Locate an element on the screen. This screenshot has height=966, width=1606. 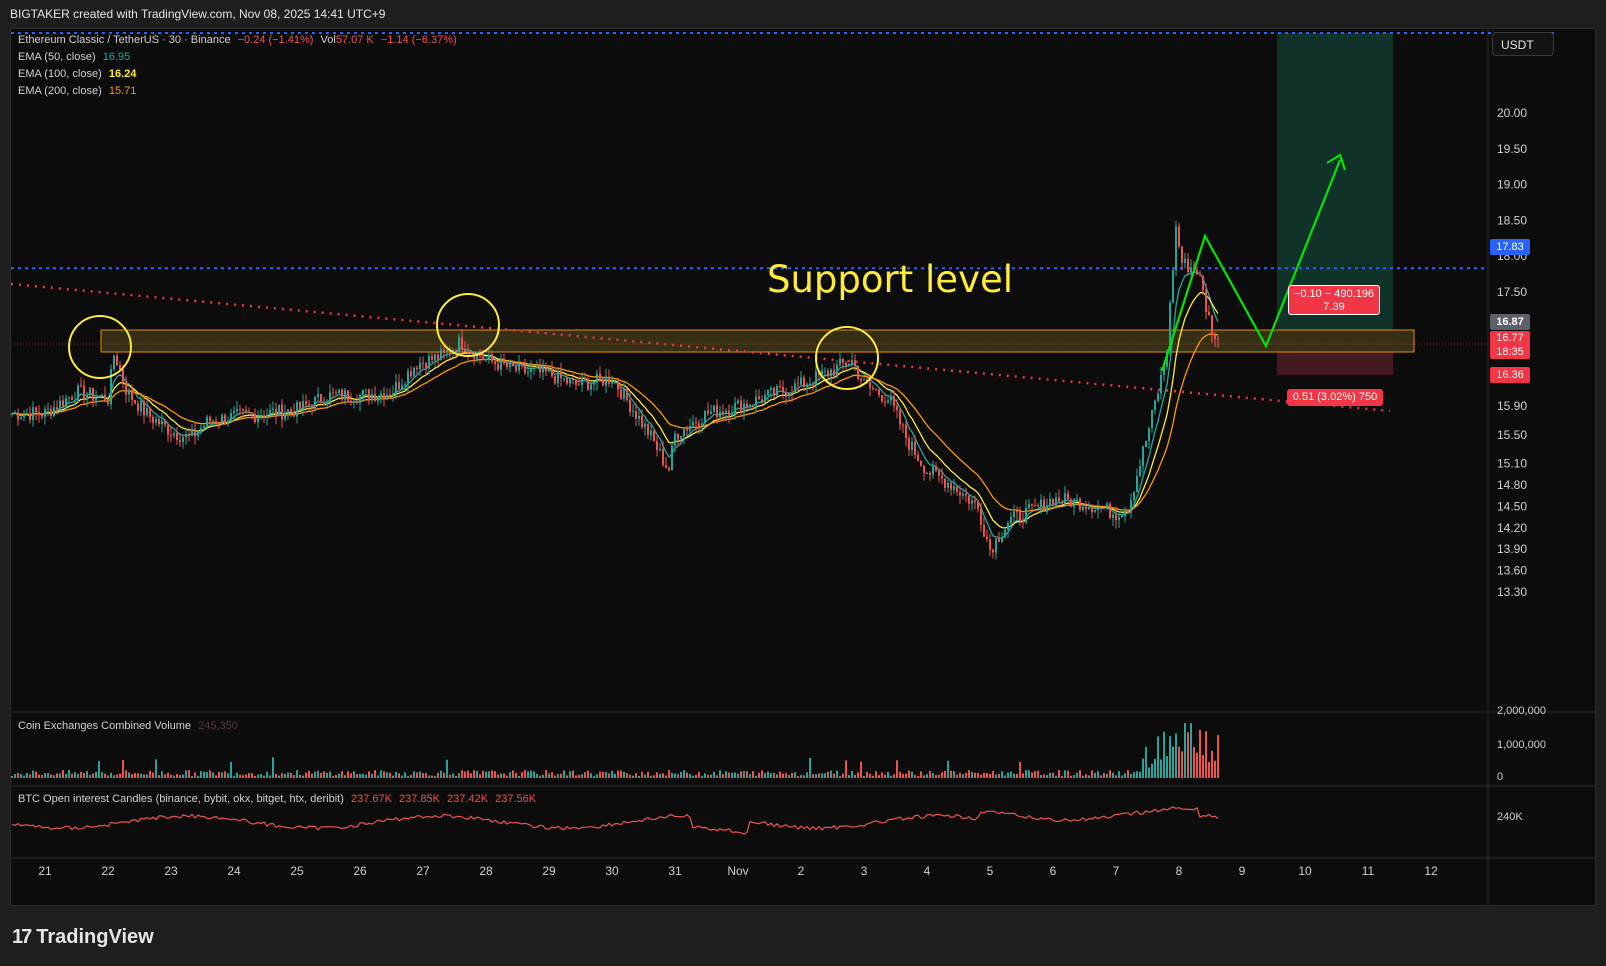
y-axis-tick: 13.60 is located at coordinates (1512, 571).